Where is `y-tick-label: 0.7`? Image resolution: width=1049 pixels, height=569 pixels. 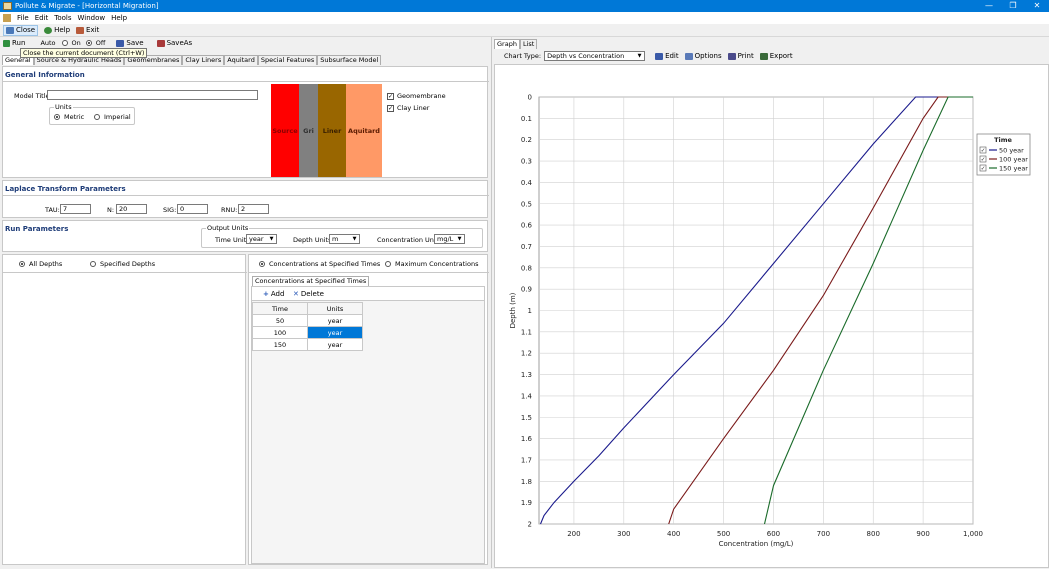 y-tick-label: 0.7 is located at coordinates (526, 247).